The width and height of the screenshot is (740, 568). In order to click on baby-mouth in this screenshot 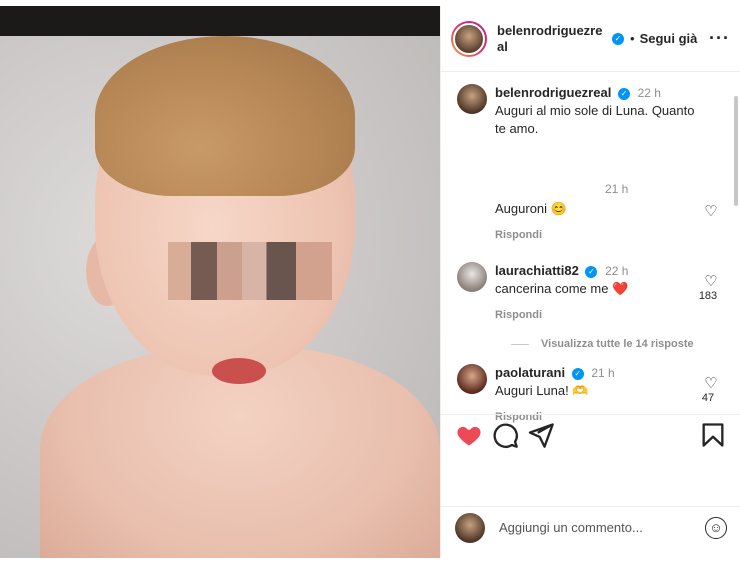, I will do `click(239, 371)`.